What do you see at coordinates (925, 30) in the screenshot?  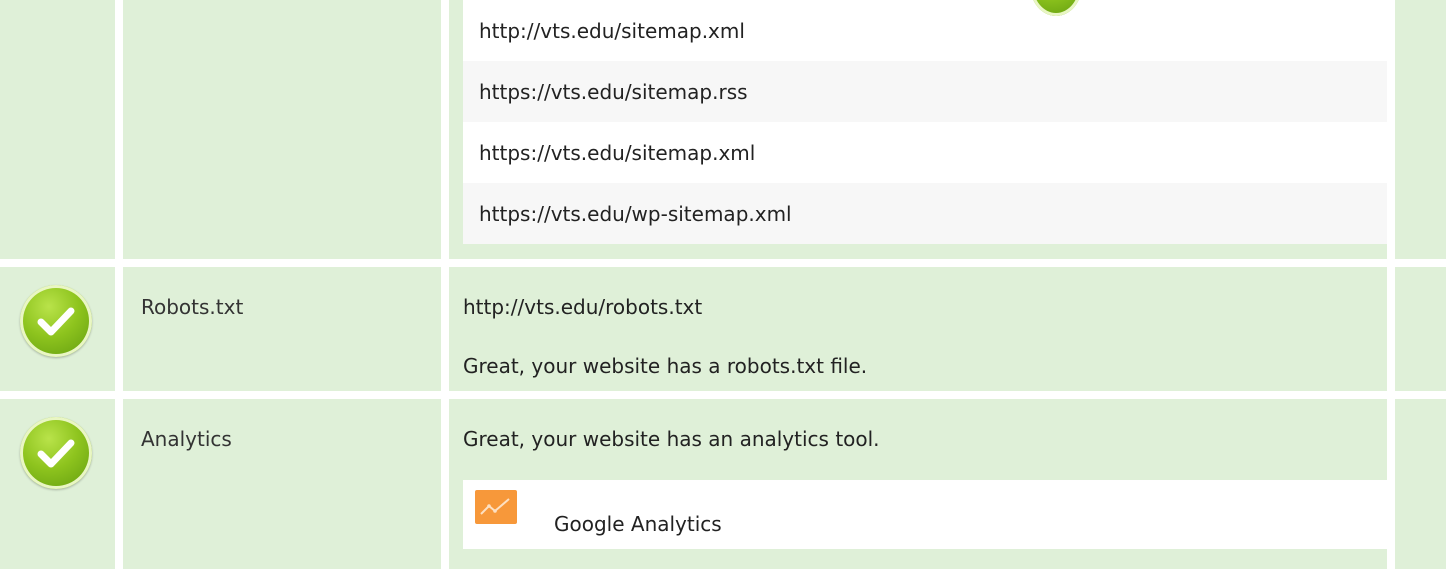 I see `sitemap-item: http://vts.edu/sitemap.xml` at bounding box center [925, 30].